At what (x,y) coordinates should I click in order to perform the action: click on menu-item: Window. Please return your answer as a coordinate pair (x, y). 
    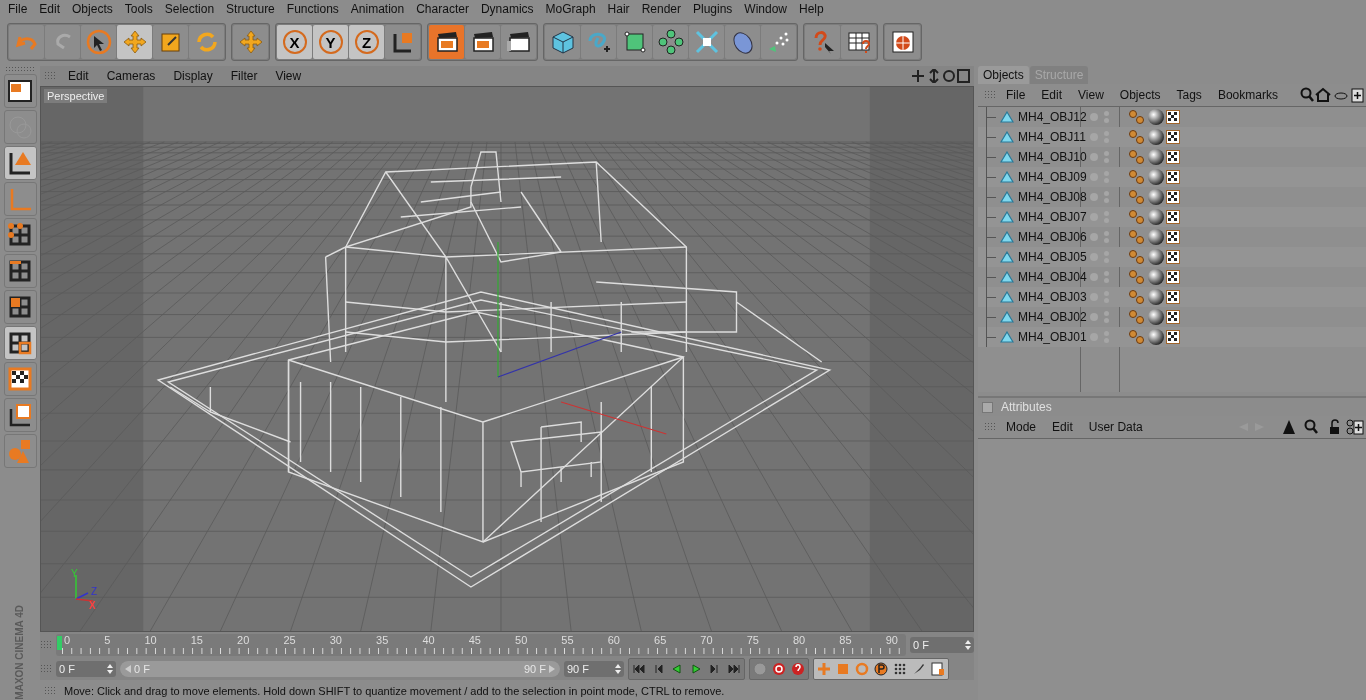
    Looking at the image, I should click on (766, 9).